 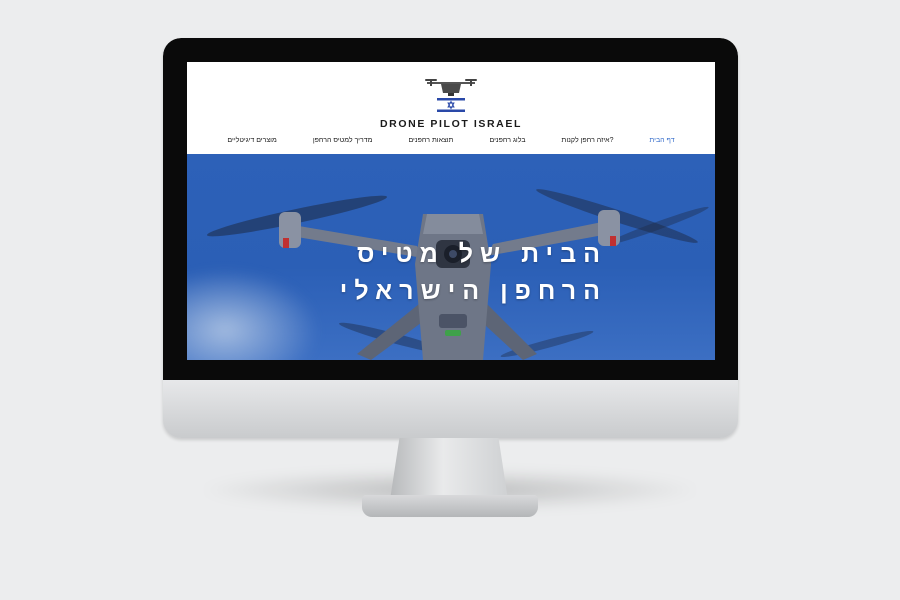 I want to click on monitor-stand-base, so click(x=450, y=506).